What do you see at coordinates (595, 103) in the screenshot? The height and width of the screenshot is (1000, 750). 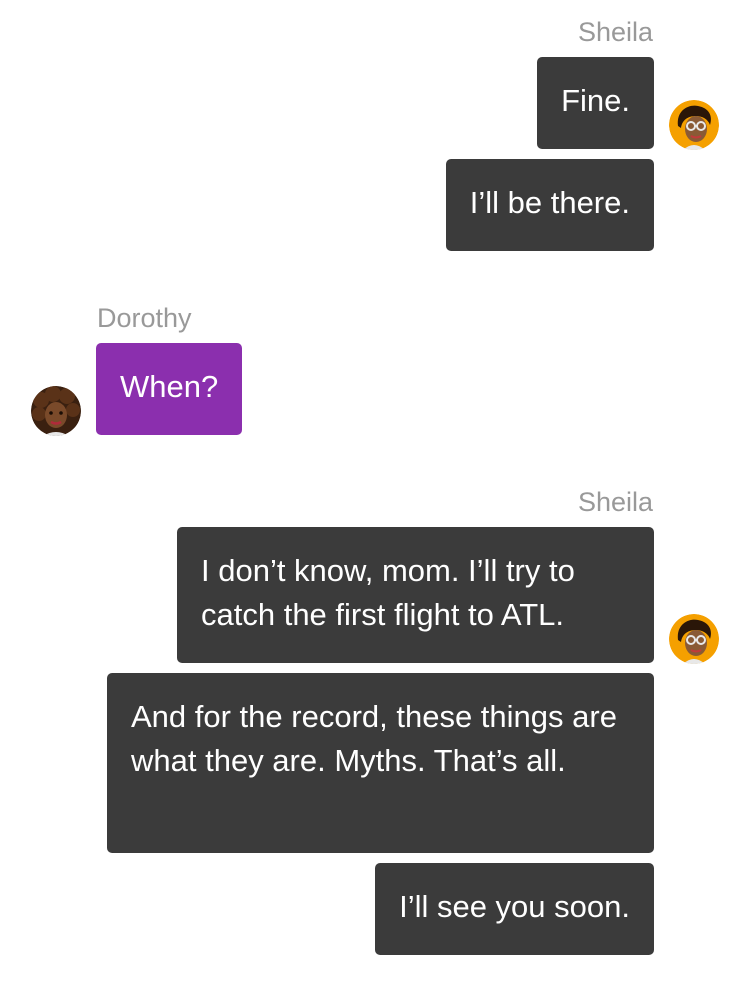 I see `message-bubble-outgoing: Fine.` at bounding box center [595, 103].